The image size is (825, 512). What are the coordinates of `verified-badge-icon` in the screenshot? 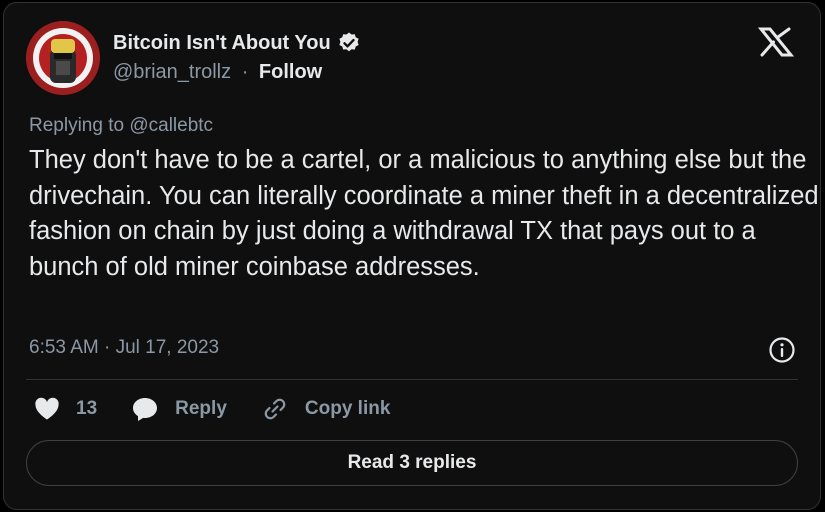 It's located at (349, 42).